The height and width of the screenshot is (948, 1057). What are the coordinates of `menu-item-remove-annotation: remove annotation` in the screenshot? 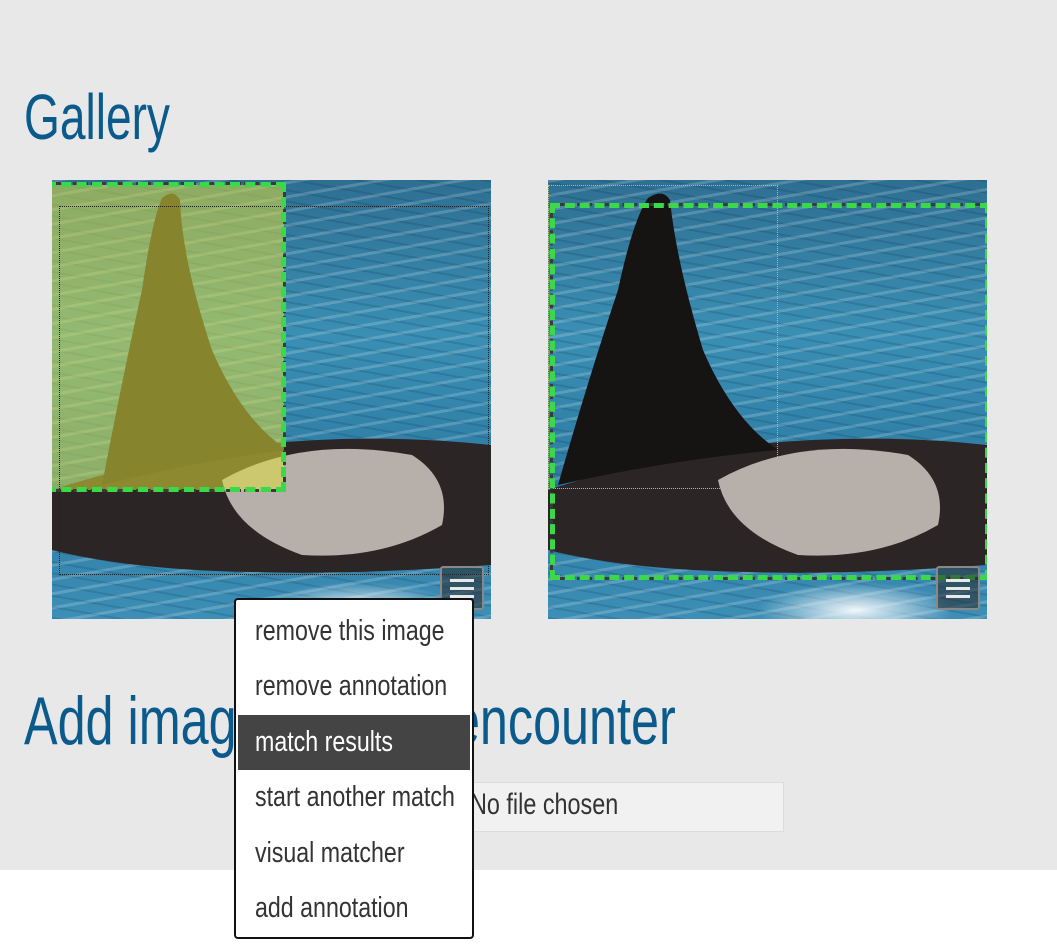 It's located at (354, 686).